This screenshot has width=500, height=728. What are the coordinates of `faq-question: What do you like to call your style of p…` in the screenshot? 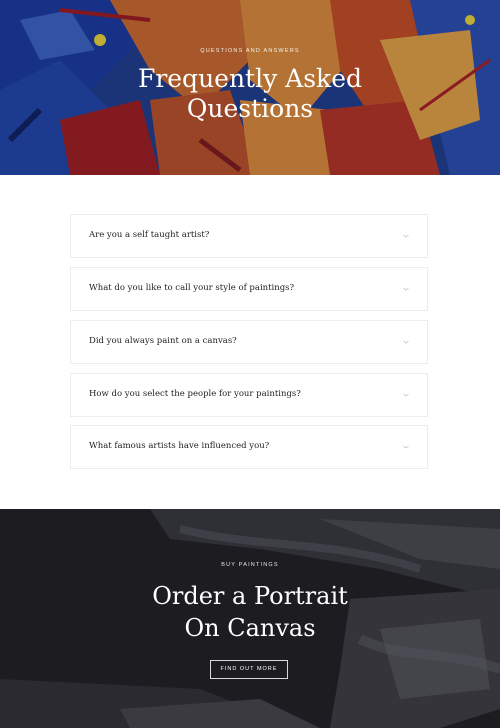 It's located at (192, 288).